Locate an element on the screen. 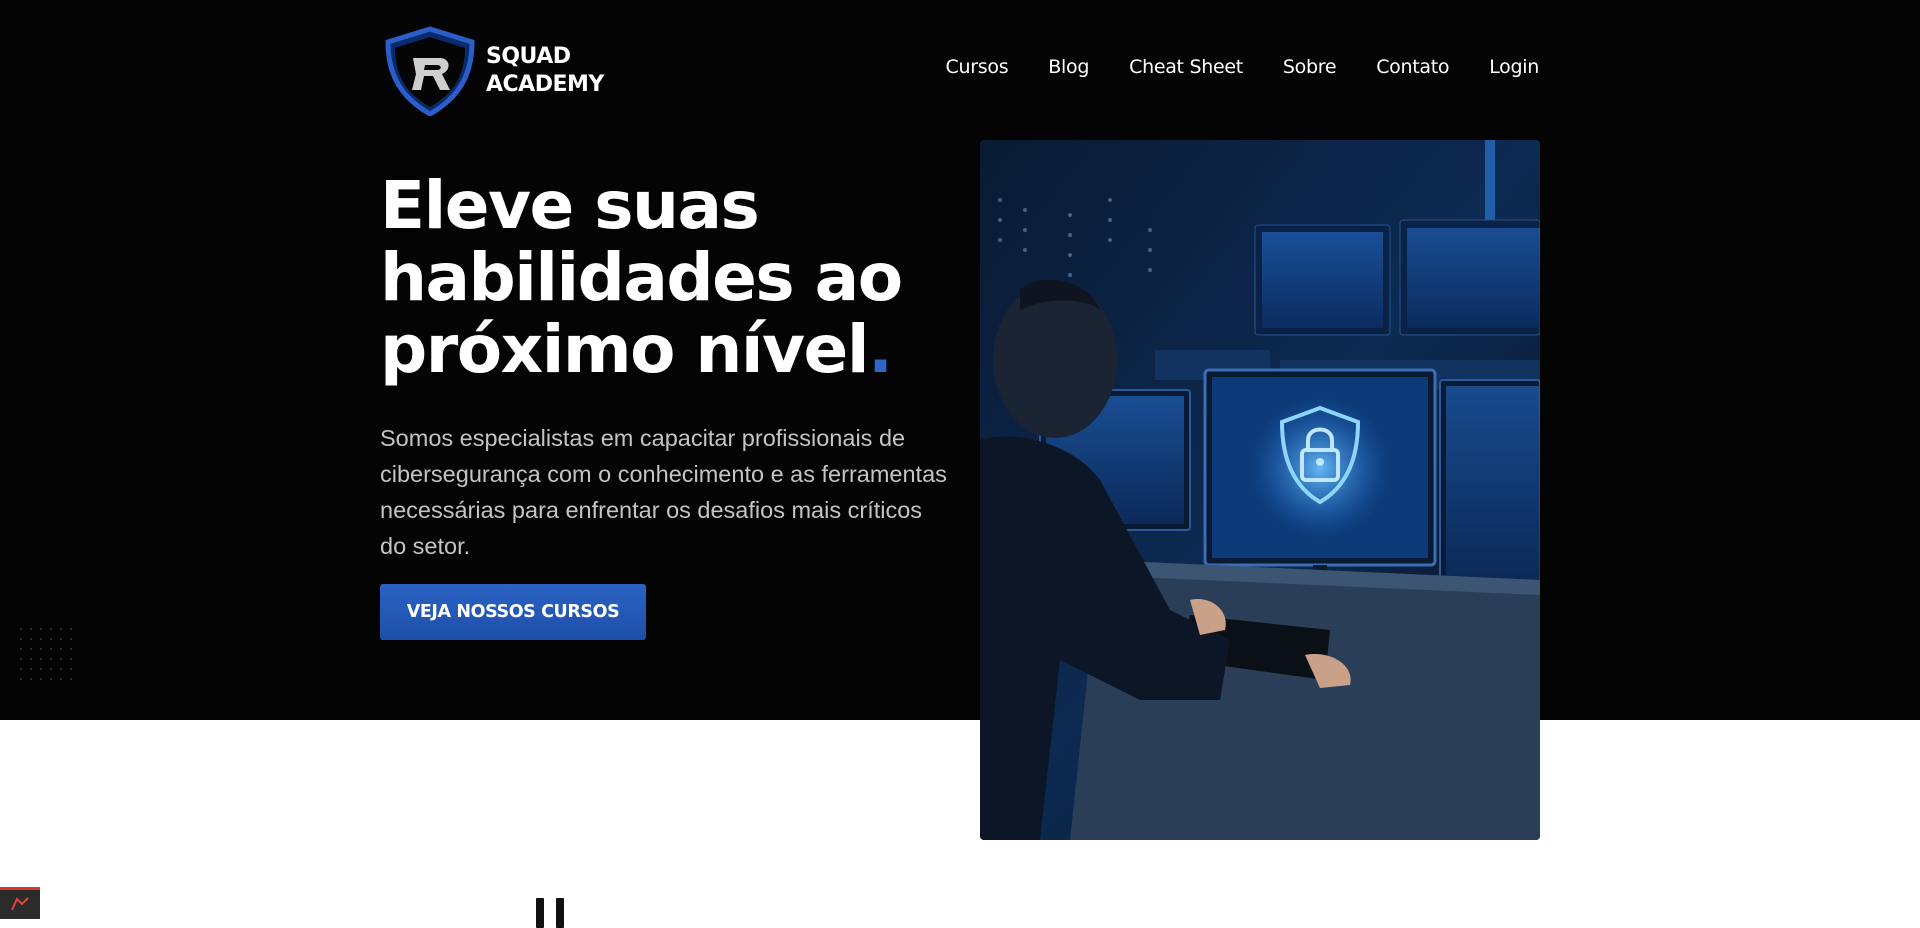 The width and height of the screenshot is (1920, 928). nav-link-blog: Blog is located at coordinates (1068, 67).